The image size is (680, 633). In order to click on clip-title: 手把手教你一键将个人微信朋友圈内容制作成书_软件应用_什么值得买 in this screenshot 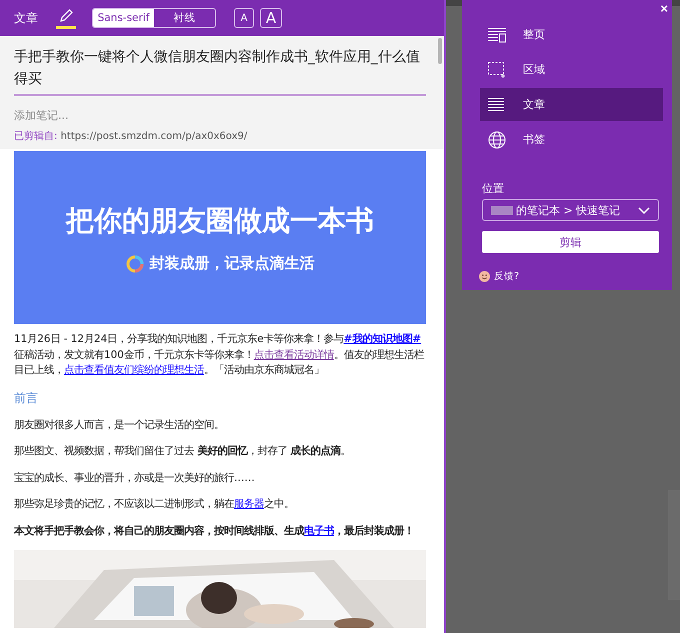, I will do `click(220, 71)`.